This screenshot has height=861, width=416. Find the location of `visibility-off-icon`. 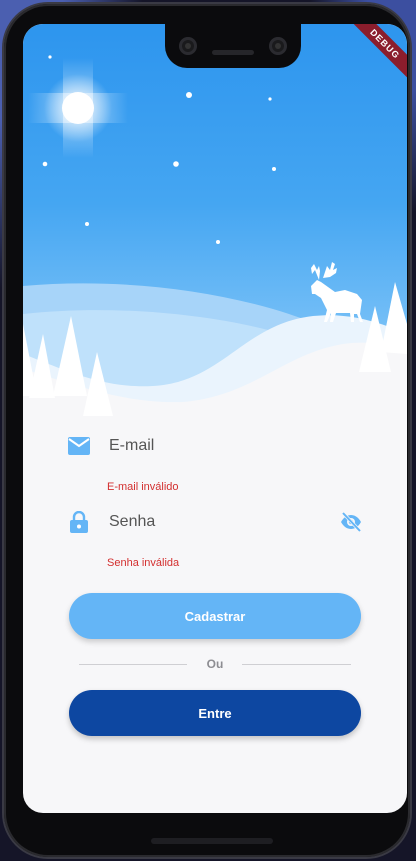

visibility-off-icon is located at coordinates (351, 522).